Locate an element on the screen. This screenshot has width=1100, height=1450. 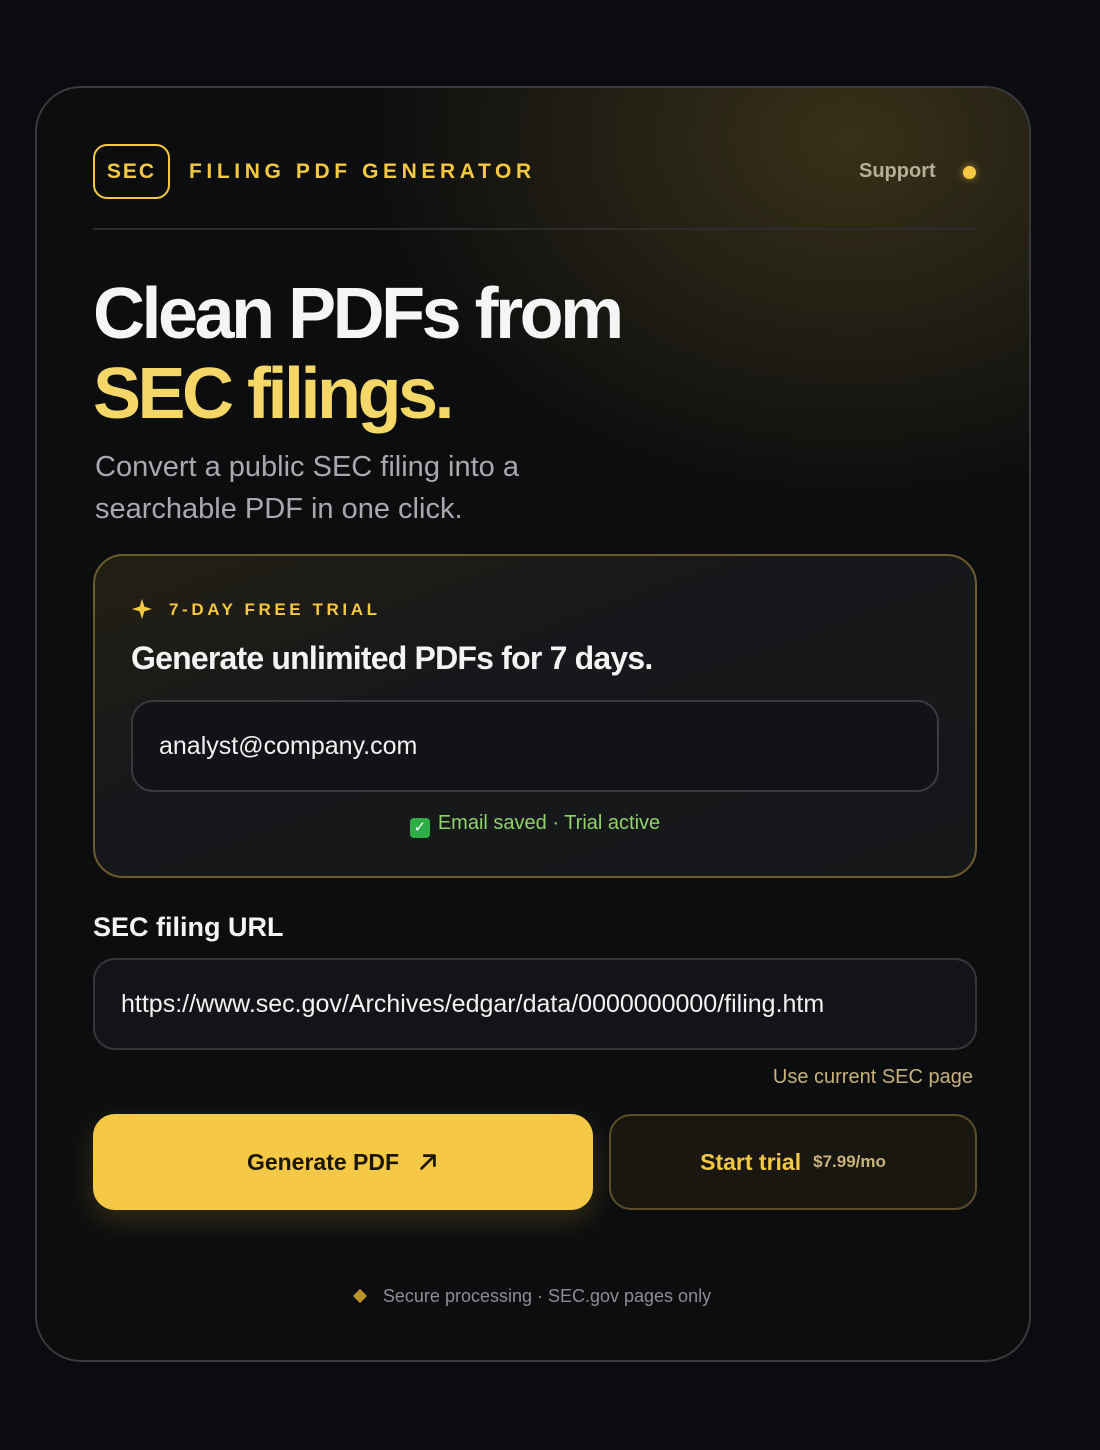
app-title: FILING PDF GENERATOR is located at coordinates (362, 171).